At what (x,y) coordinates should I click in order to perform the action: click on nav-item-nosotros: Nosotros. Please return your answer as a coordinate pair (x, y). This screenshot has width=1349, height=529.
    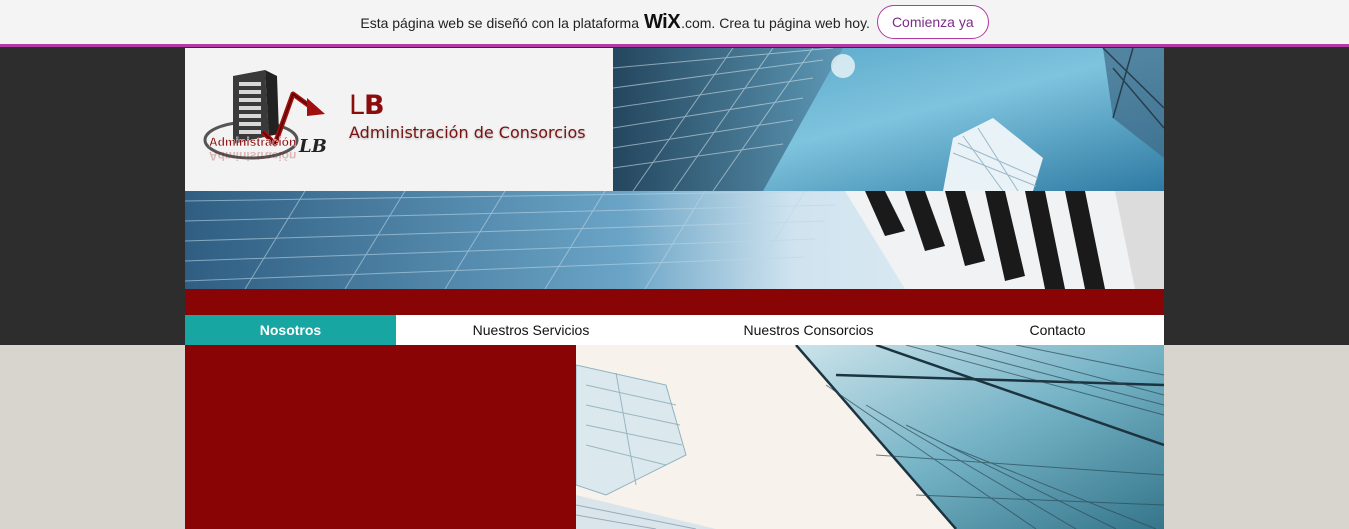
    Looking at the image, I should click on (290, 330).